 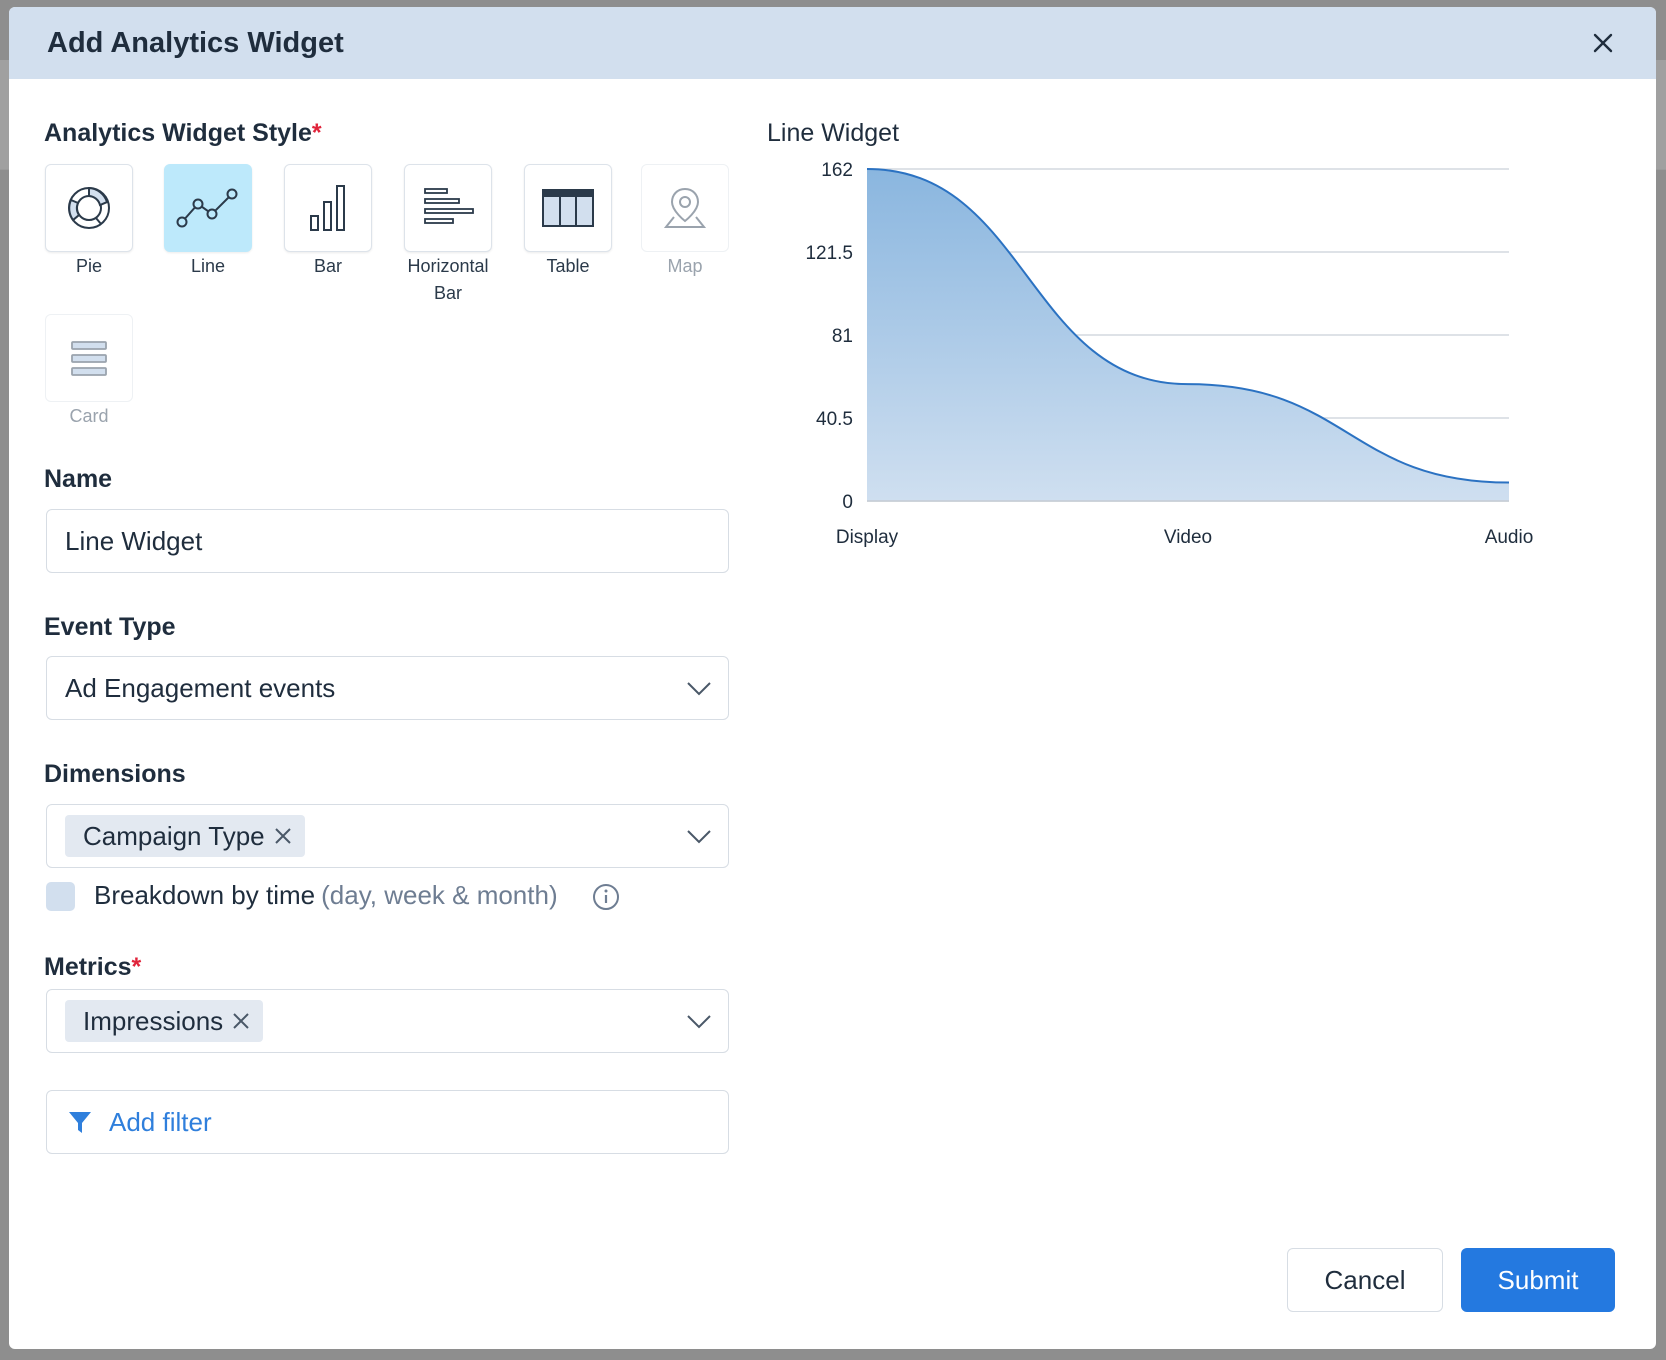 I want to click on dialog-title: Add Analytics Widget, so click(x=195, y=42).